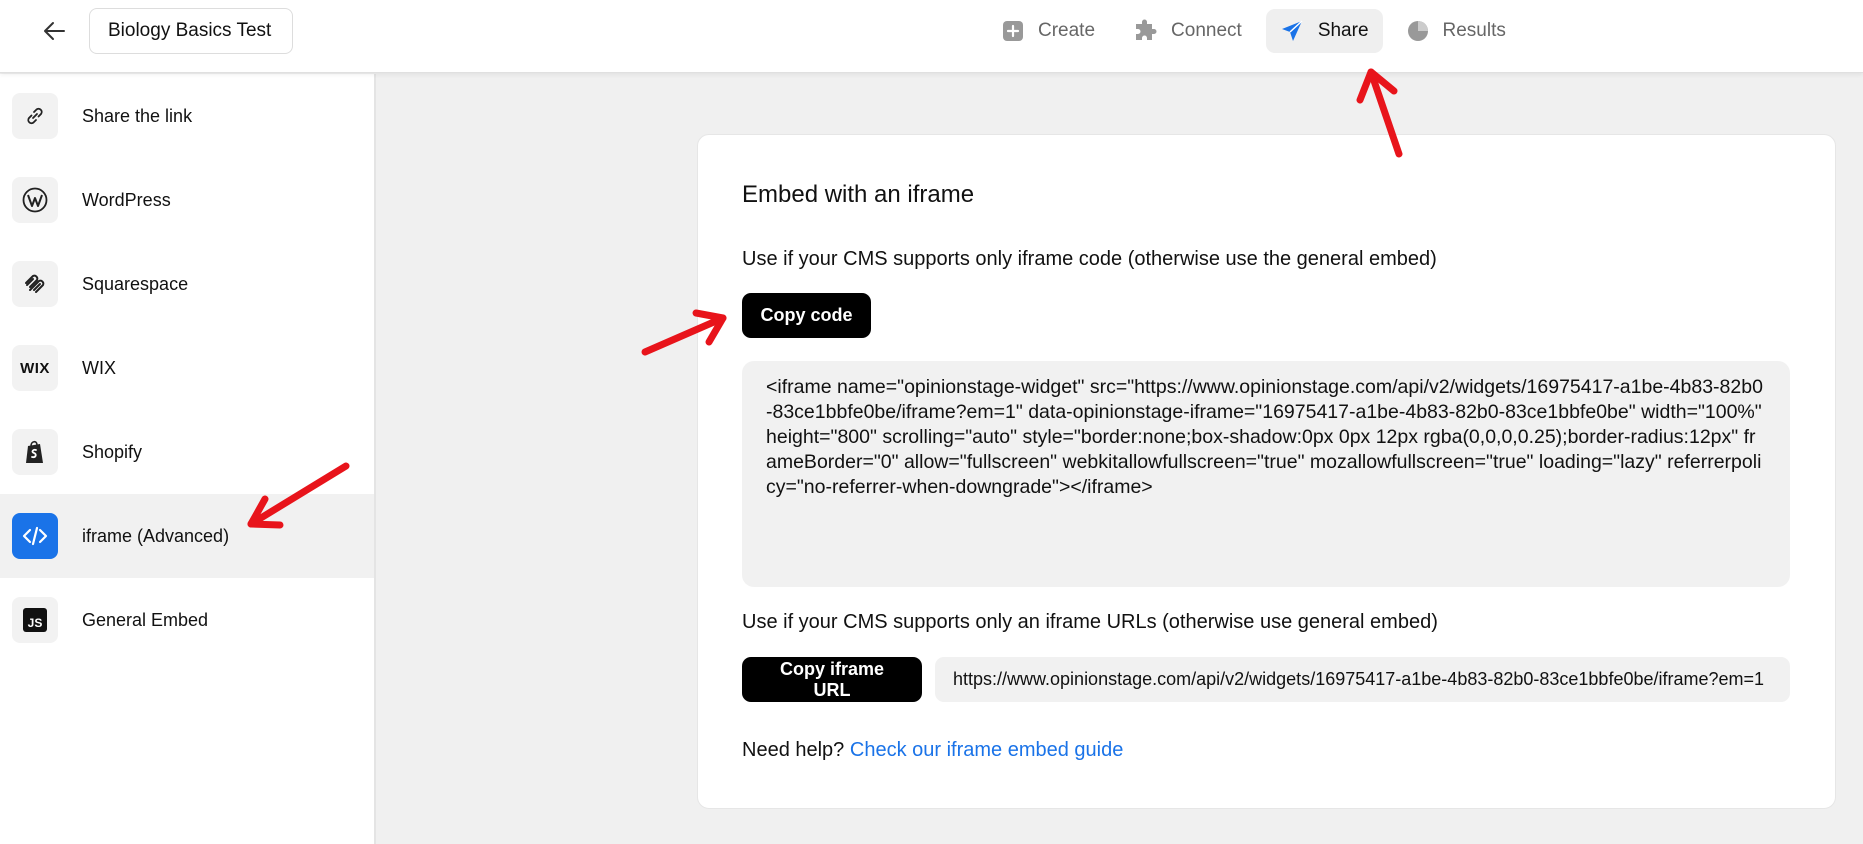 This screenshot has width=1863, height=844. I want to click on sidebar-item-squarespace: Squarespace, so click(187, 284).